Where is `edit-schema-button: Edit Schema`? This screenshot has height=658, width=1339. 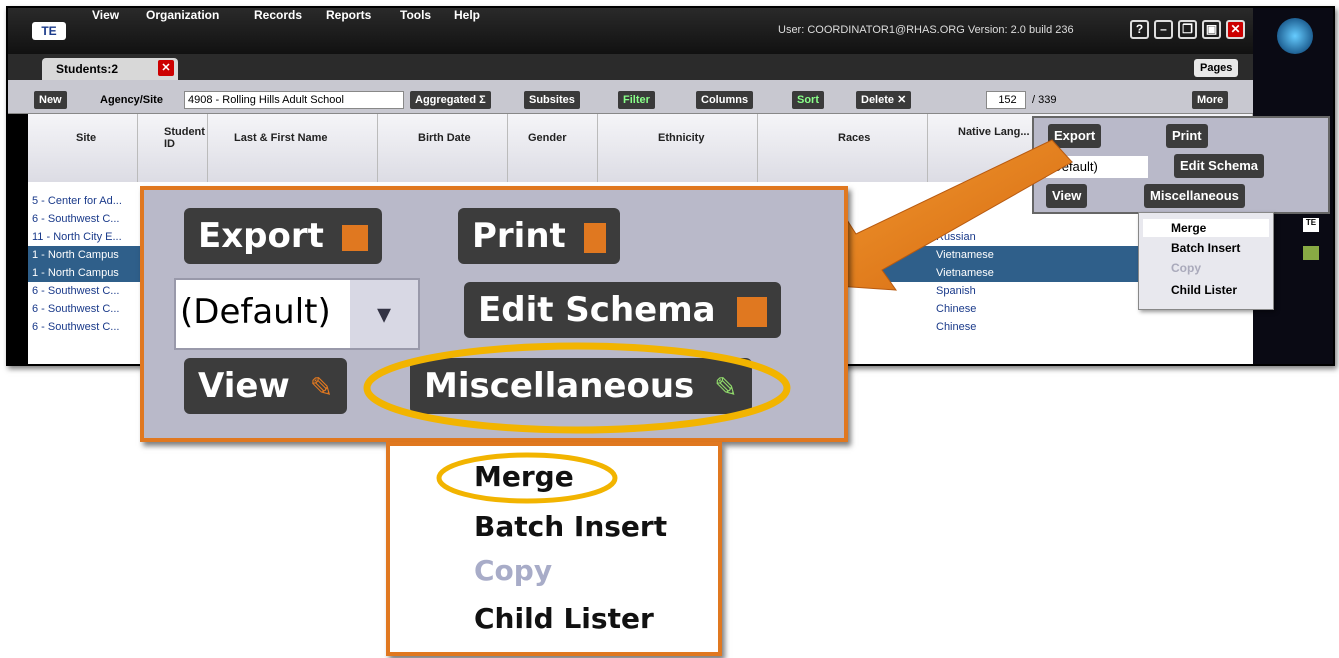 edit-schema-button: Edit Schema is located at coordinates (623, 310).